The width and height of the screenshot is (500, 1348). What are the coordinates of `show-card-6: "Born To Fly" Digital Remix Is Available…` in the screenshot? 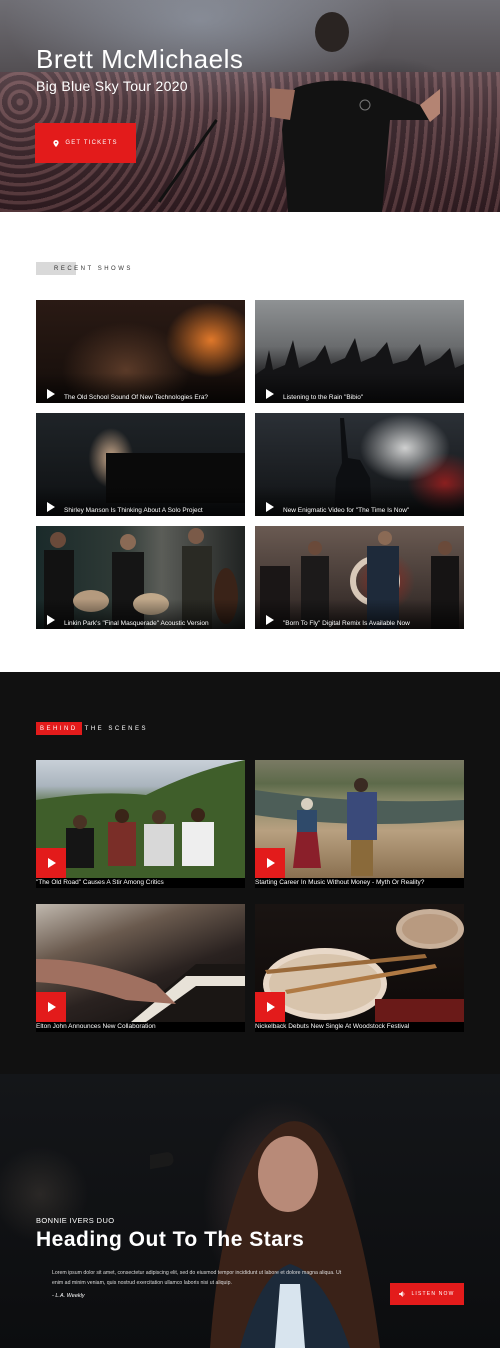 It's located at (359, 577).